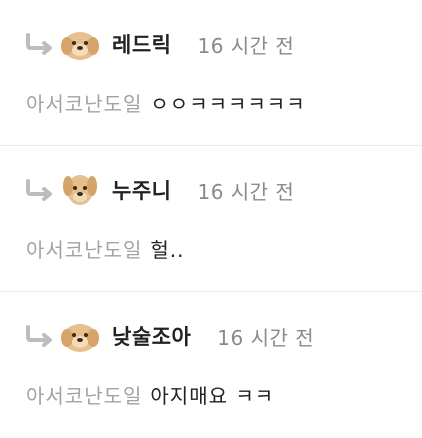 The height and width of the screenshot is (438, 422). I want to click on reply-header: 레드릭 16 시간 전, so click(158, 44).